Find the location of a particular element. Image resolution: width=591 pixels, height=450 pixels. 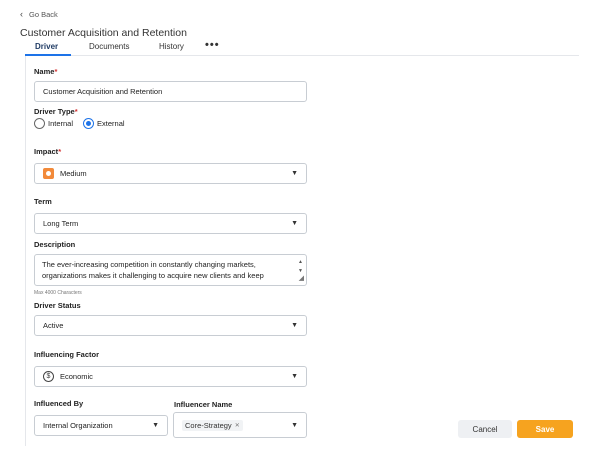

influencer-chip: Core-Strategy ✕ is located at coordinates (212, 425).